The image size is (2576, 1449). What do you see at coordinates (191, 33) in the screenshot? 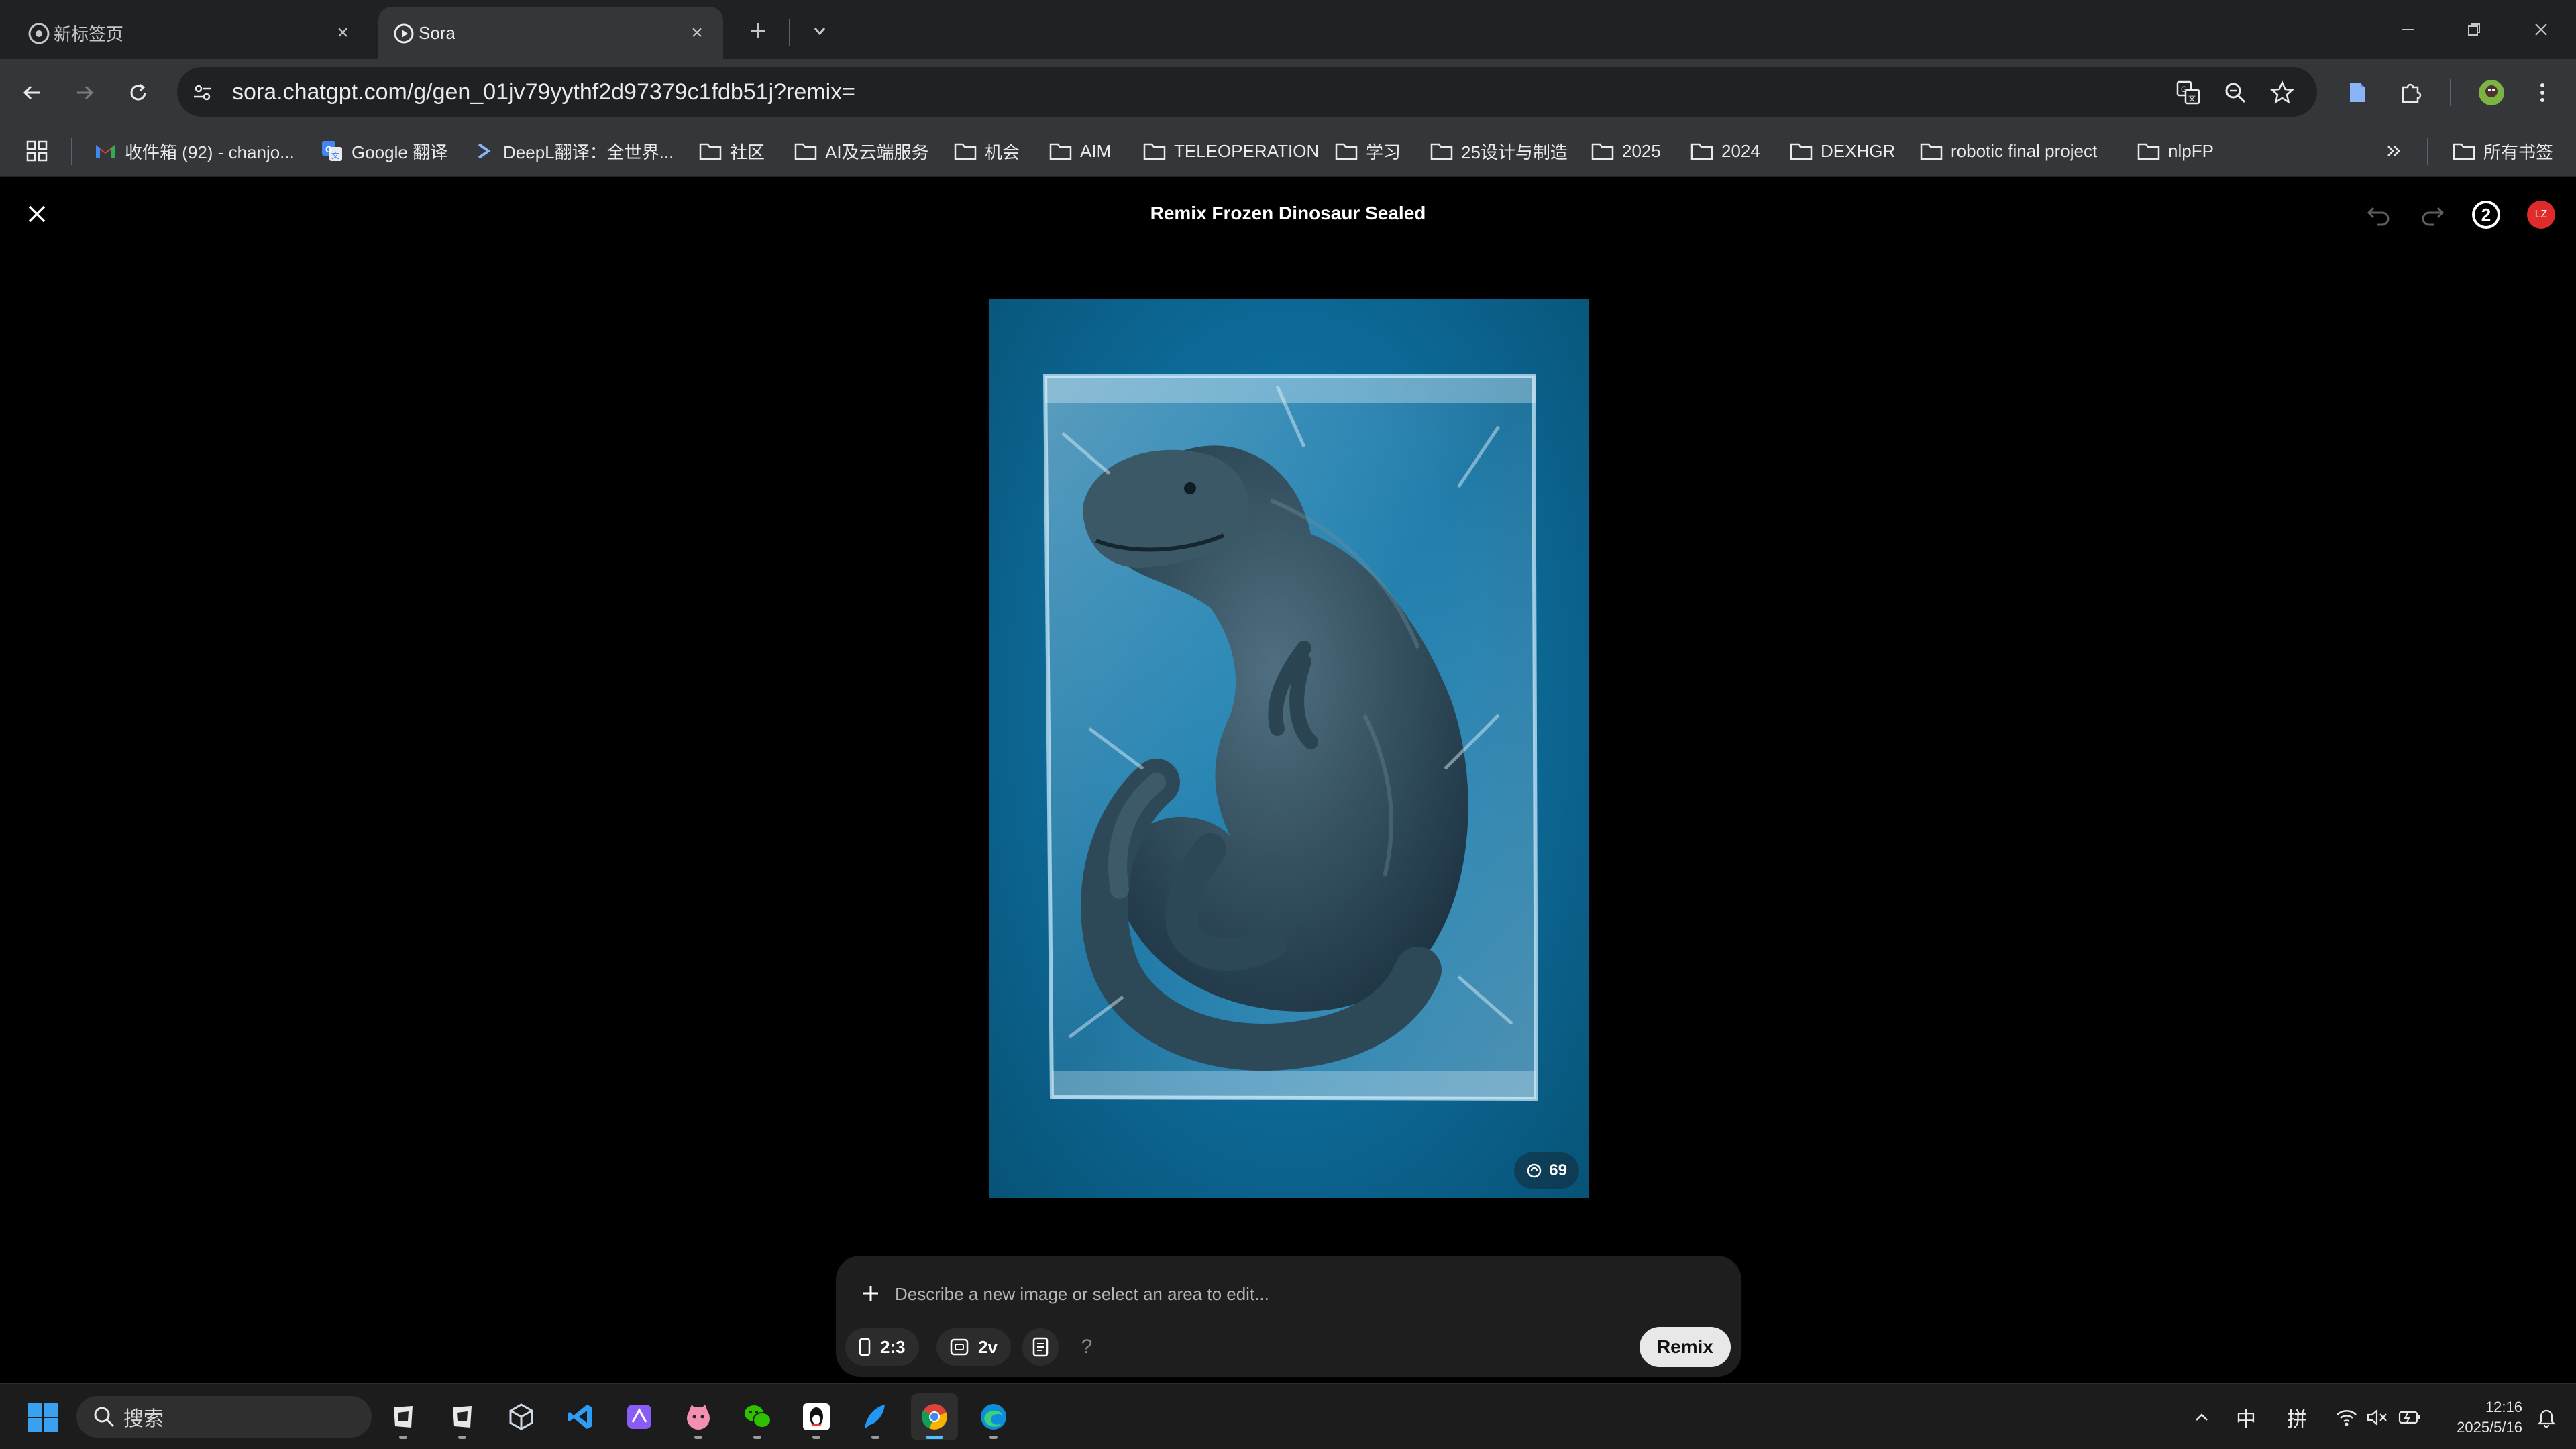
I see `tab-new-tab: 新标签页 ×` at bounding box center [191, 33].